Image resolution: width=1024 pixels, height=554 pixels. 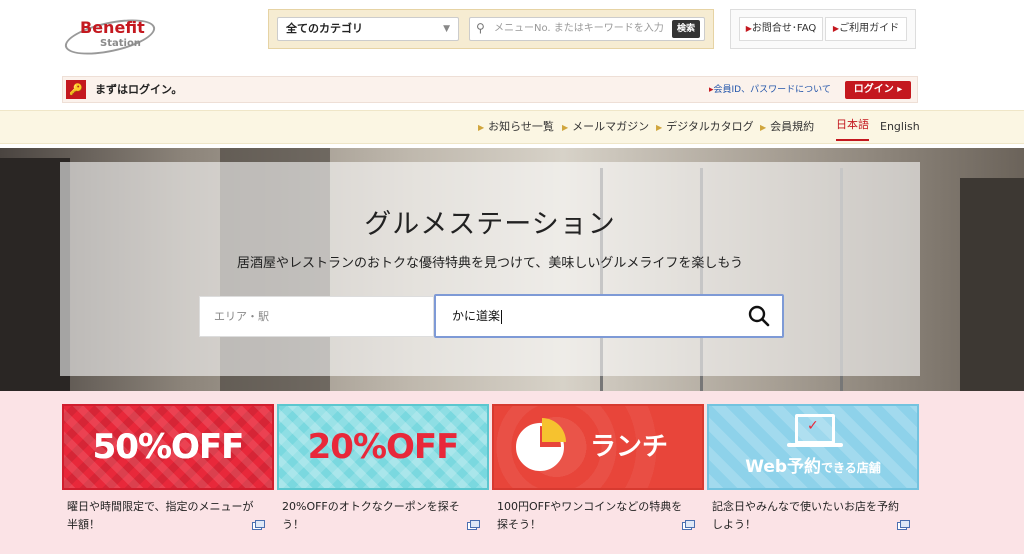 I want to click on feature-card-lunch: ランチ 100円OFFやワンコインなどの特典を探そう！, so click(x=598, y=469).